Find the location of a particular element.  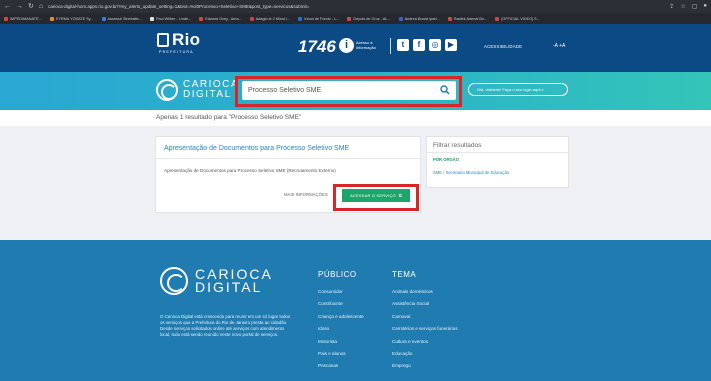

twitter-icon: t is located at coordinates (403, 45).